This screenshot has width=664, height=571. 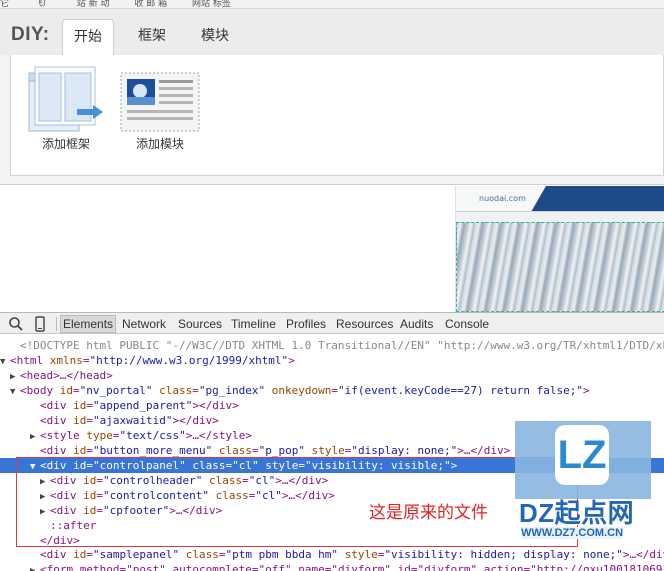 I want to click on browser-bookmarks-strip: 它 飞ㄏ 站 新 动 收 邮 箱 网站 标签, so click(x=332, y=4).